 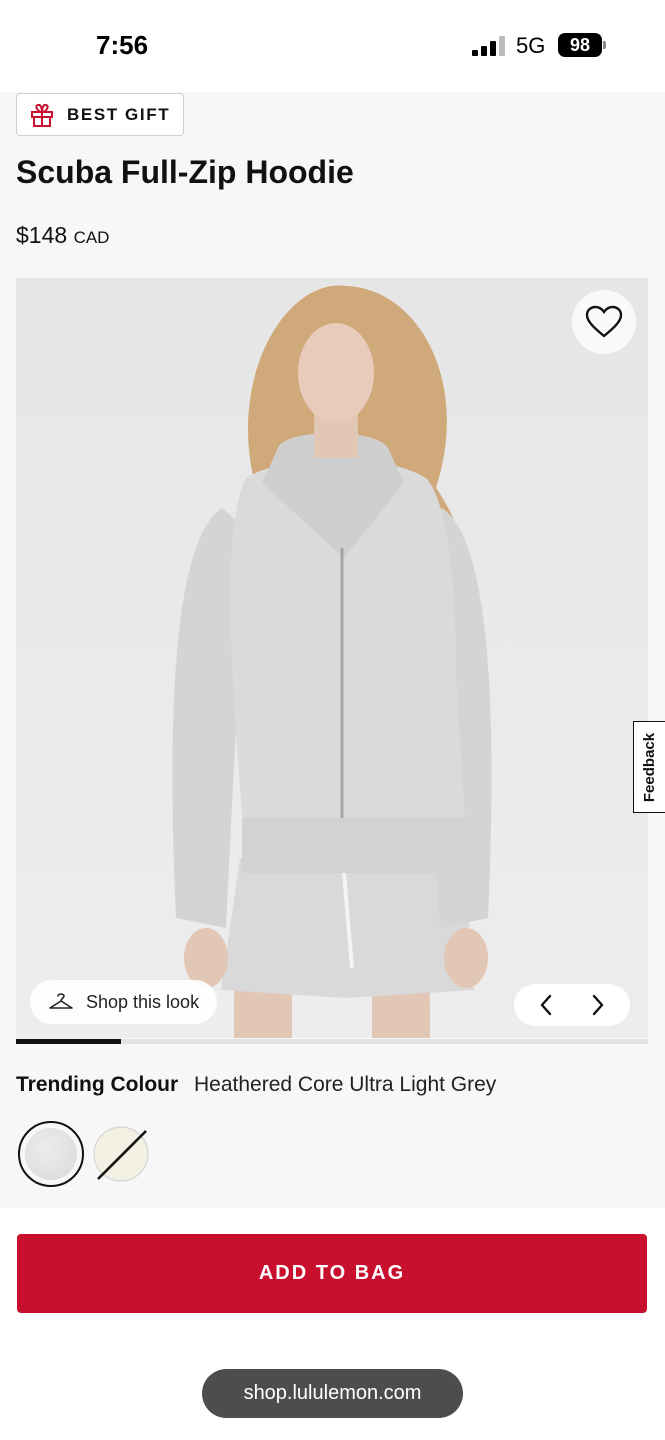 I want to click on feedback-label: Feedback, so click(x=650, y=767).